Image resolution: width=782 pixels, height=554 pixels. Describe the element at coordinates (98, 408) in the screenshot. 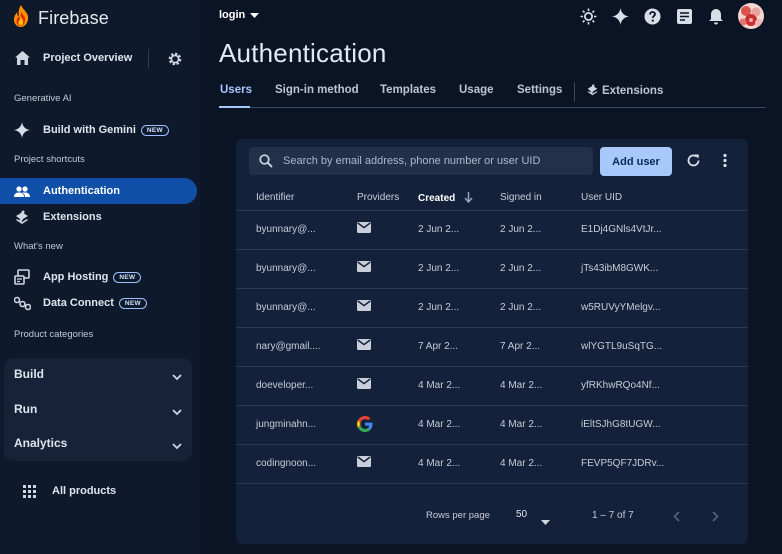

I see `category-run: Run` at that location.